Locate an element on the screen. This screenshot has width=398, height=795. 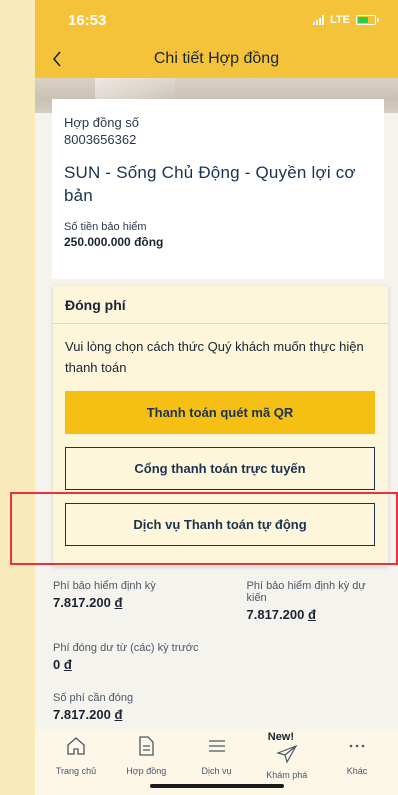
tab-more: Khác is located at coordinates (357, 762).